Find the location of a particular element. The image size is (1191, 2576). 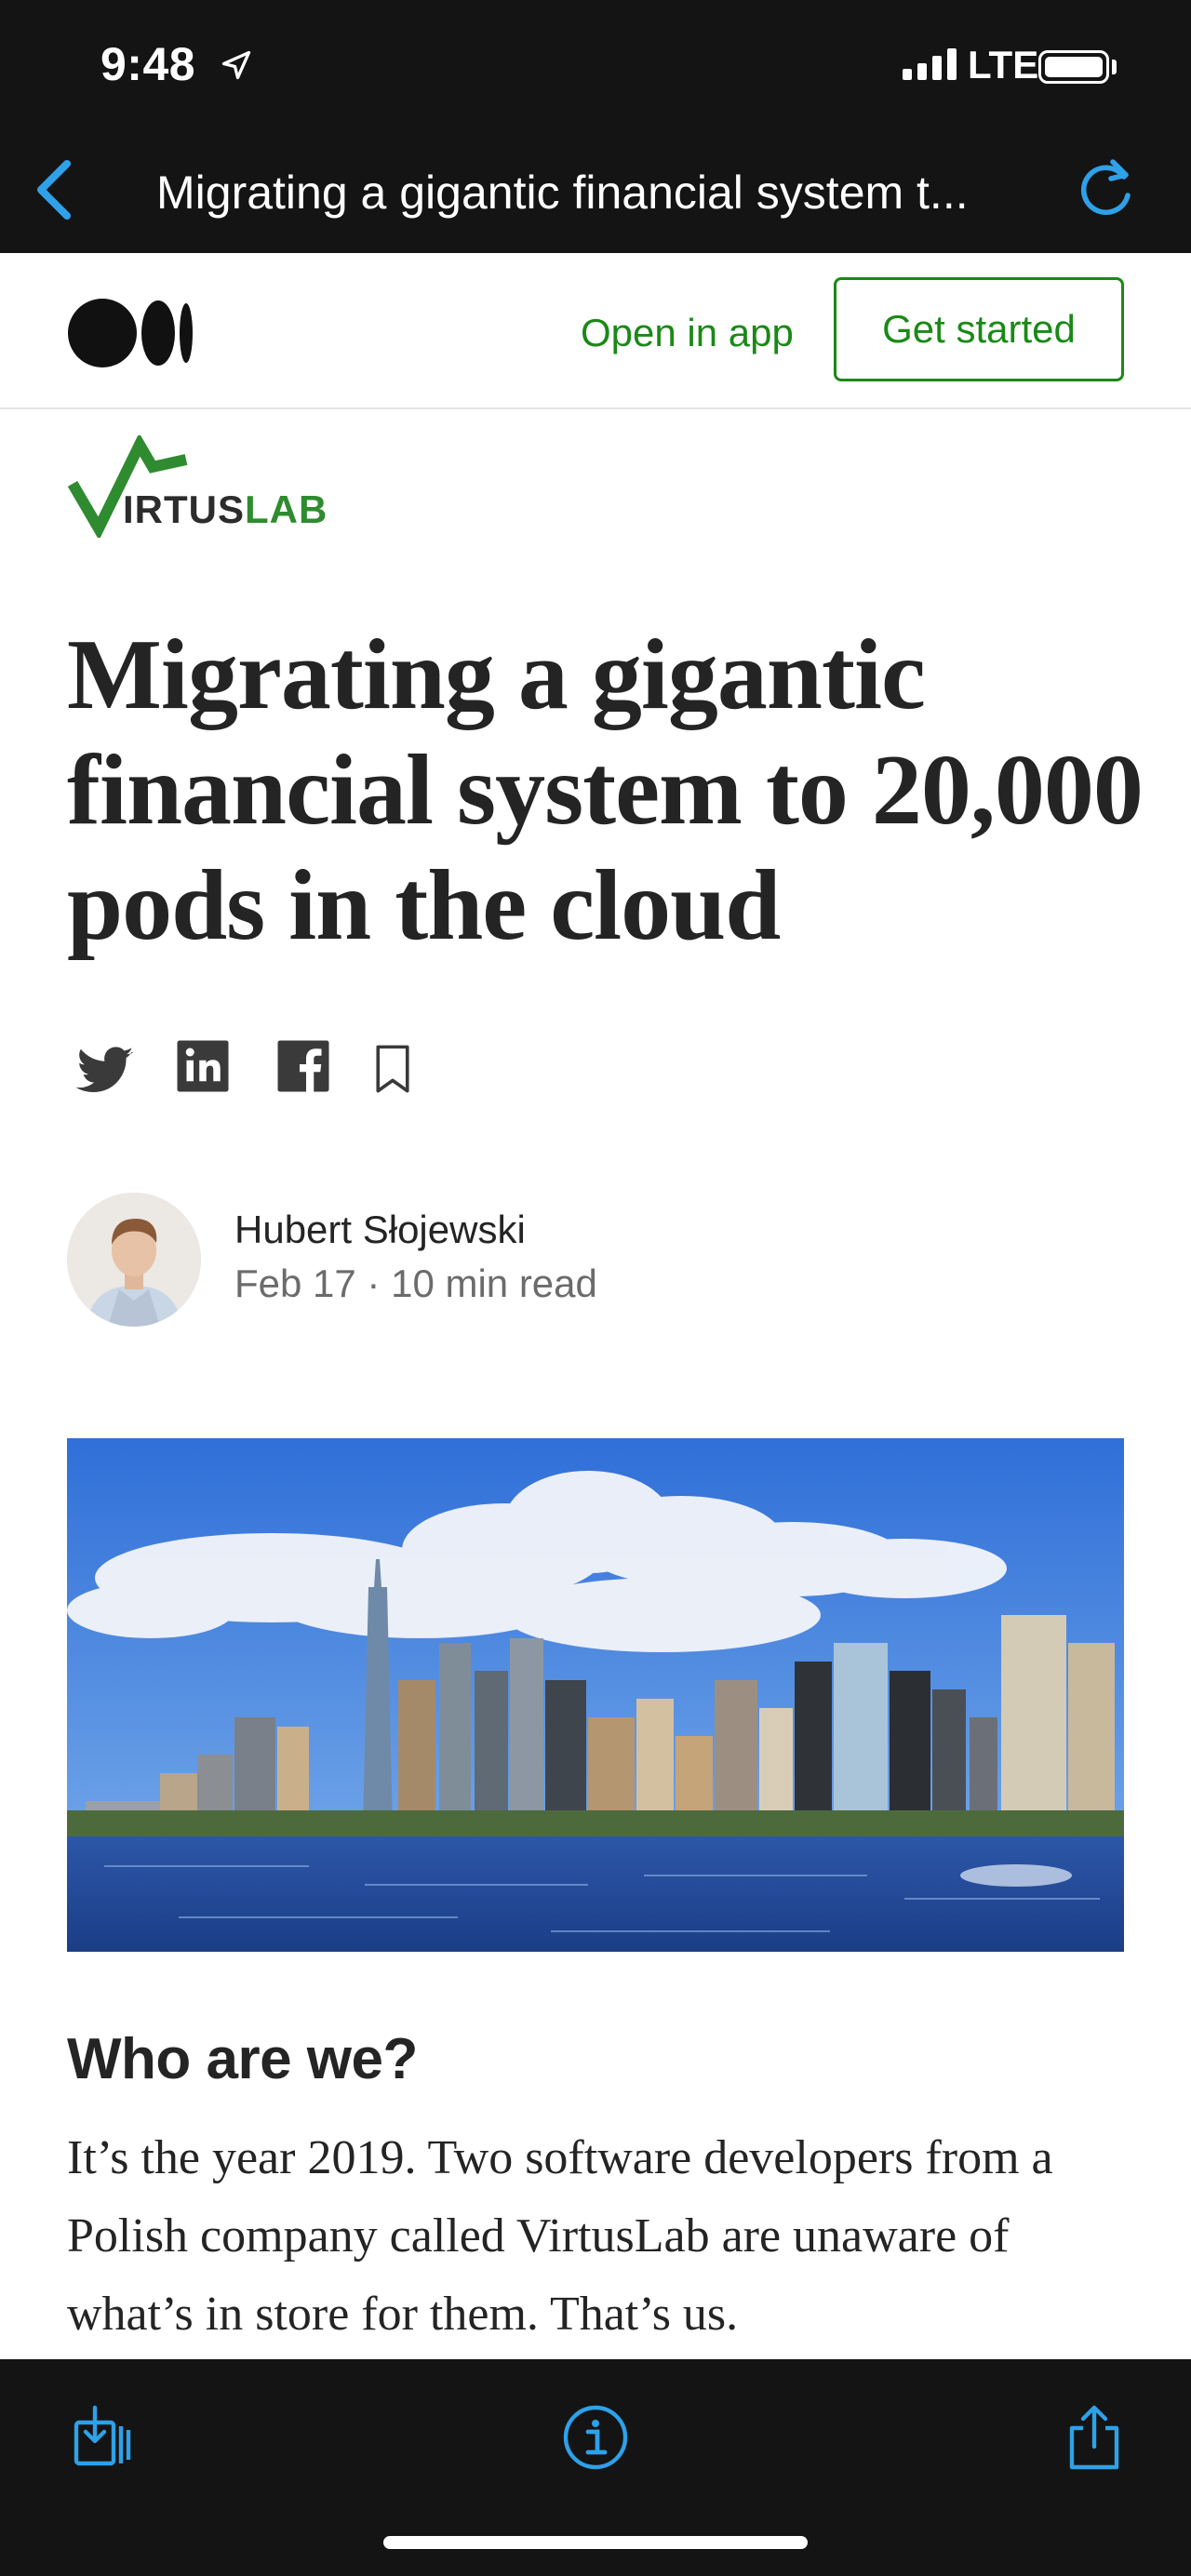

battery-cap is located at coordinates (1114, 67).